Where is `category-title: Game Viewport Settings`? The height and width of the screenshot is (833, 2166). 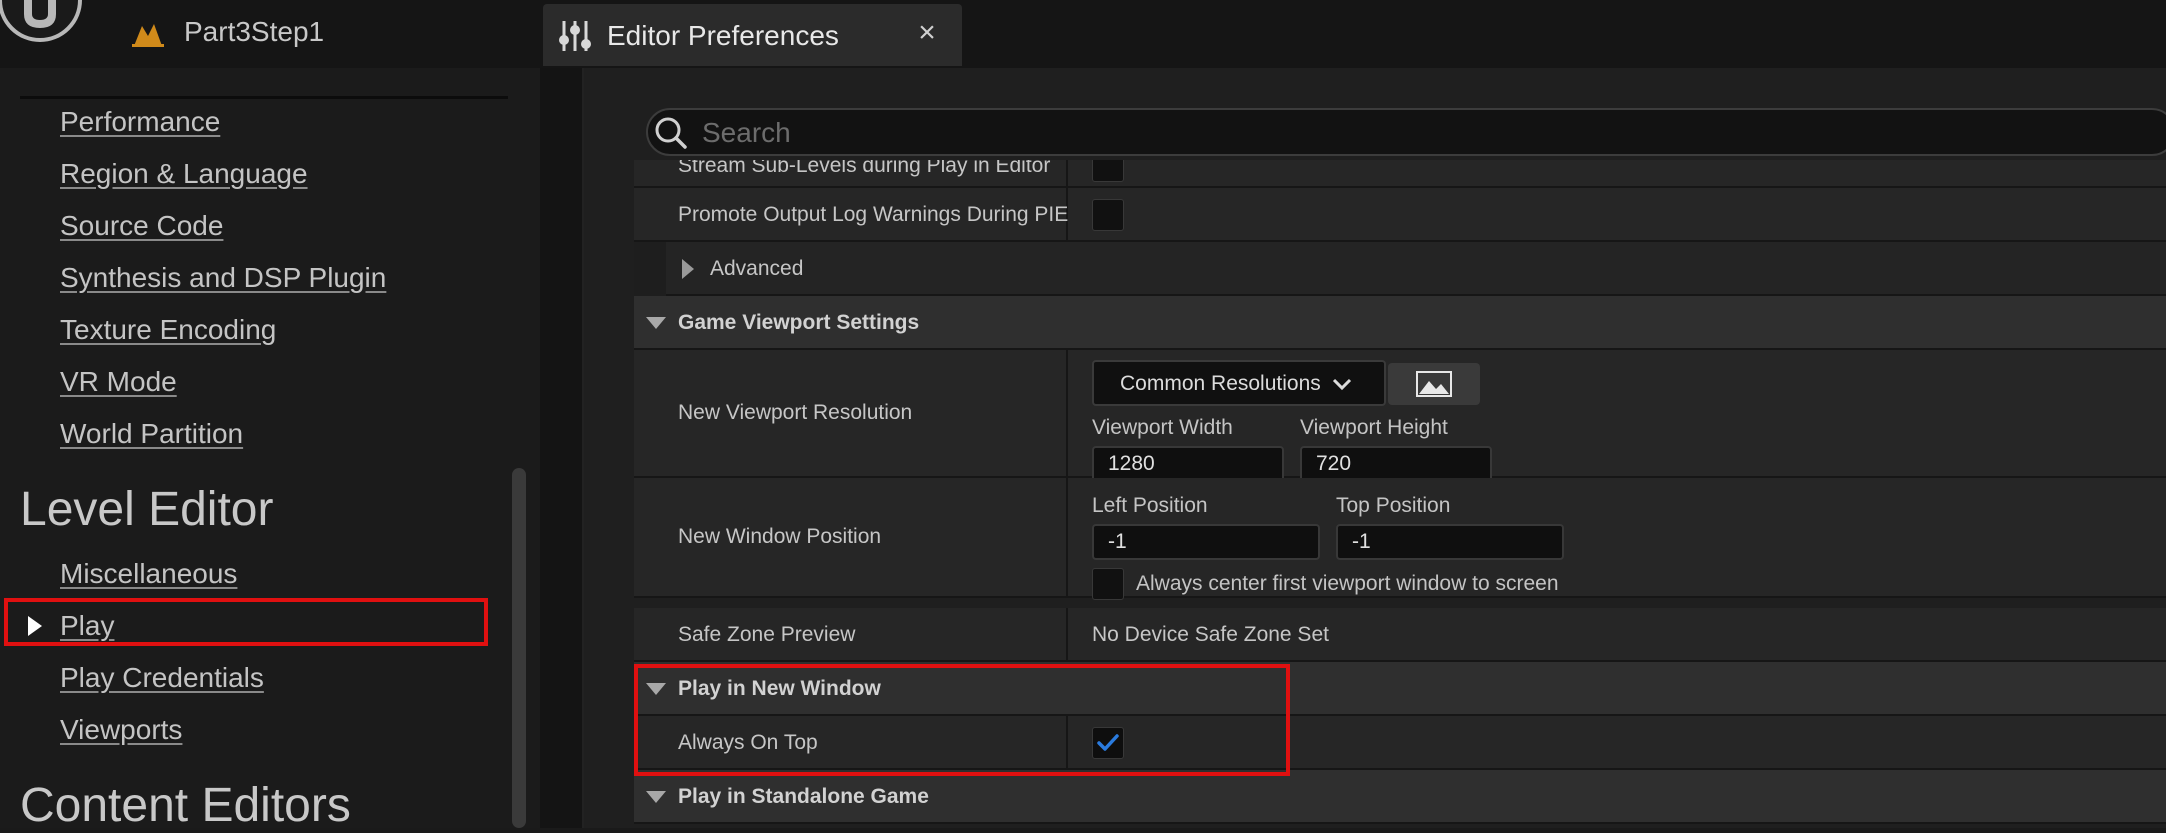
category-title: Game Viewport Settings is located at coordinates (799, 322).